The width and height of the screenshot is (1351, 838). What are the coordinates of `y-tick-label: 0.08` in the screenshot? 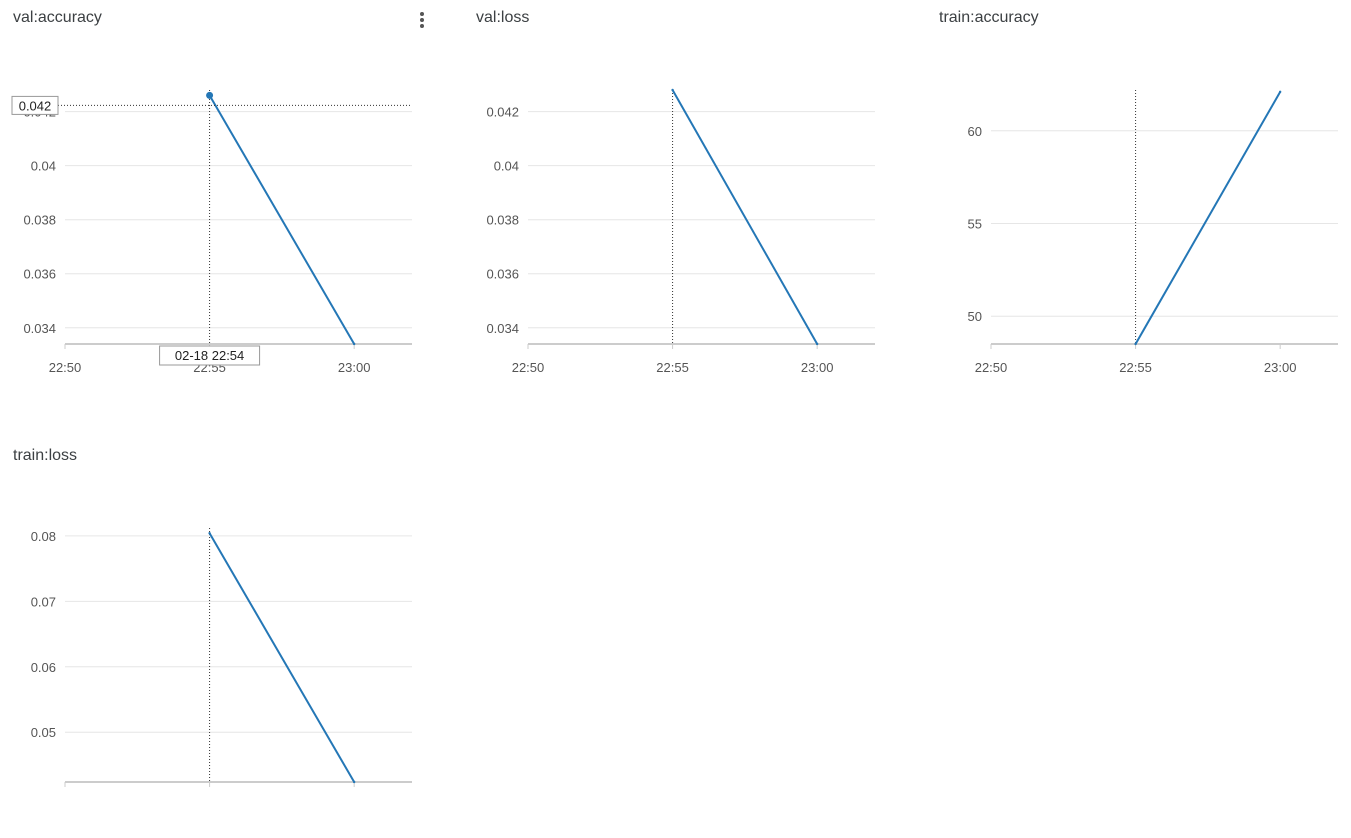 It's located at (43, 536).